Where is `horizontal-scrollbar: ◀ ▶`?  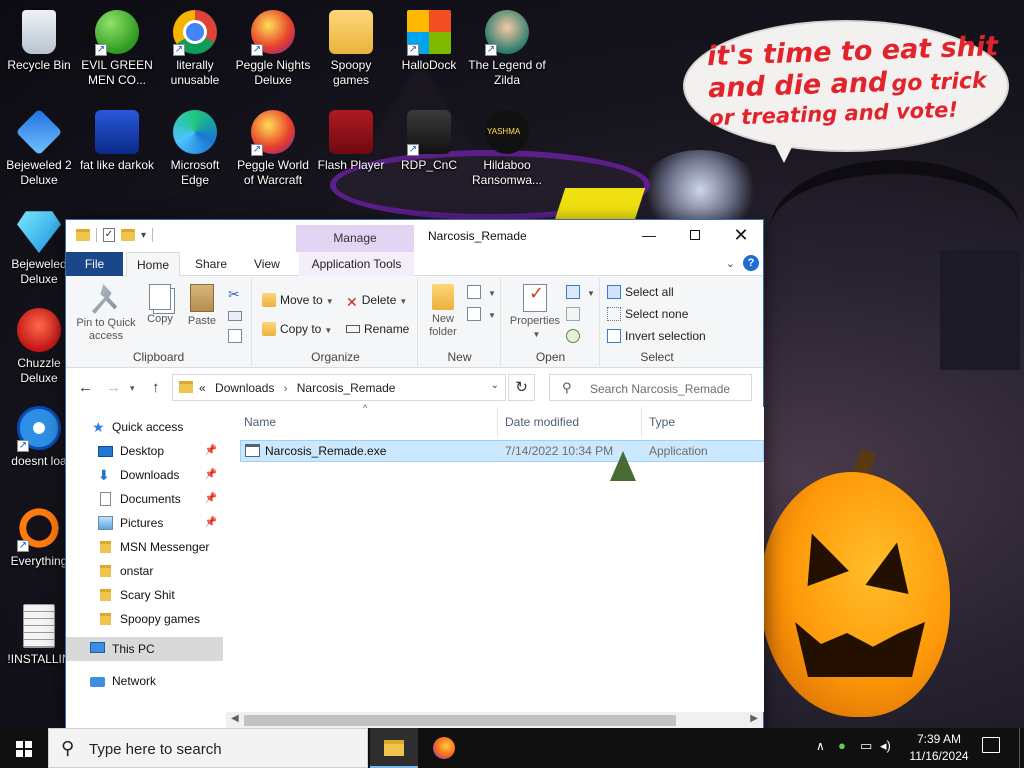
horizontal-scrollbar: ◀ ▶ is located at coordinates (494, 720).